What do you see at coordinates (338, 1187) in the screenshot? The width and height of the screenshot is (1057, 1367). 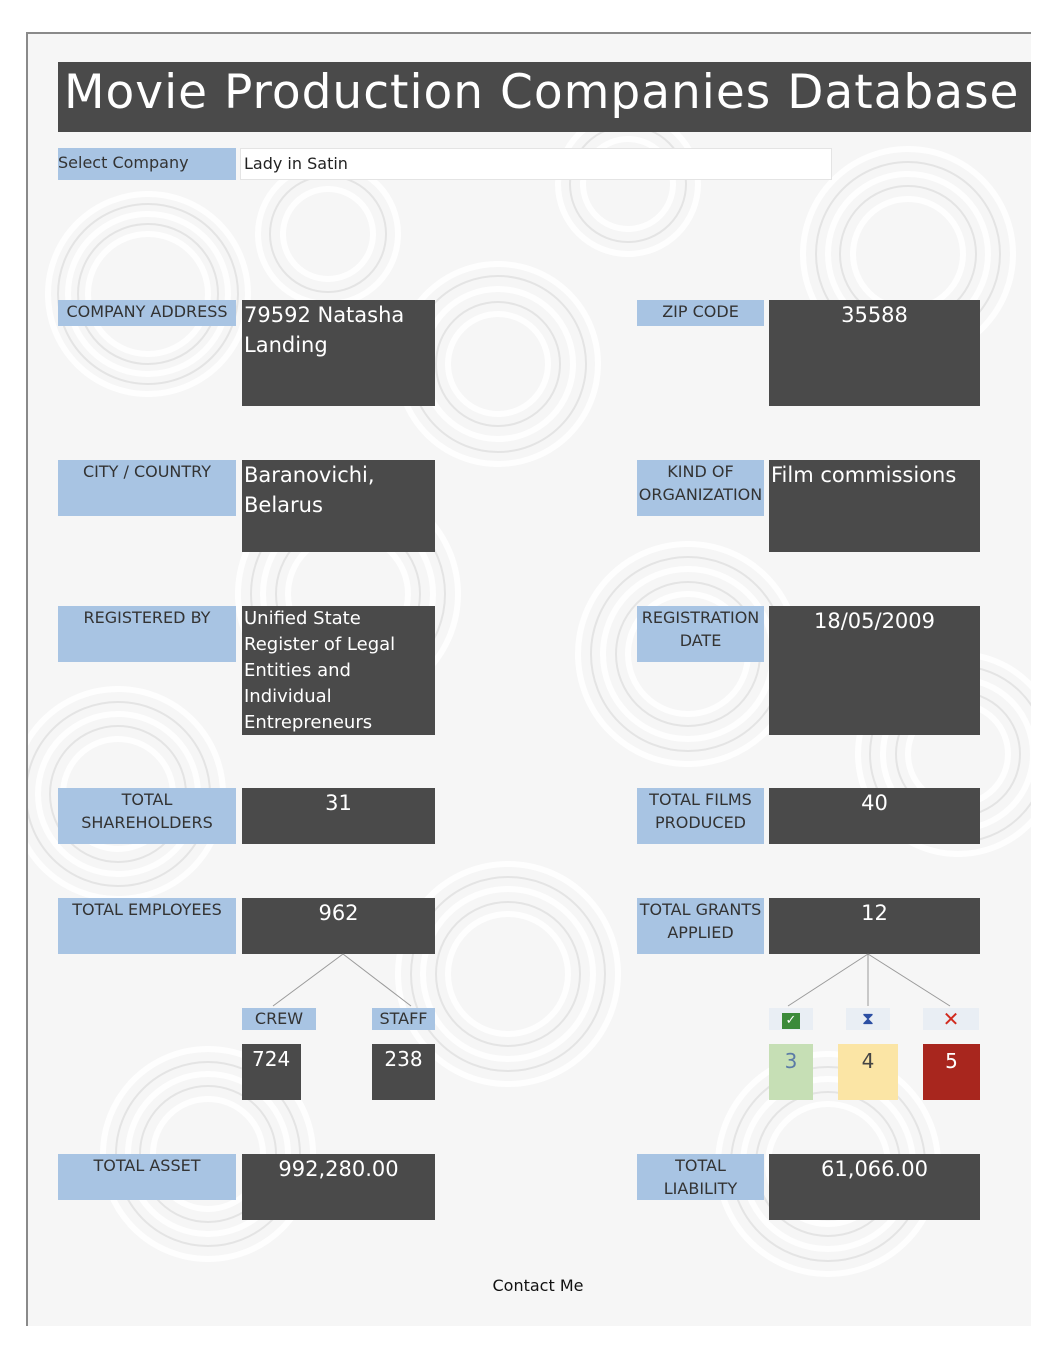 I see `total-asset-value: 992,280.00` at bounding box center [338, 1187].